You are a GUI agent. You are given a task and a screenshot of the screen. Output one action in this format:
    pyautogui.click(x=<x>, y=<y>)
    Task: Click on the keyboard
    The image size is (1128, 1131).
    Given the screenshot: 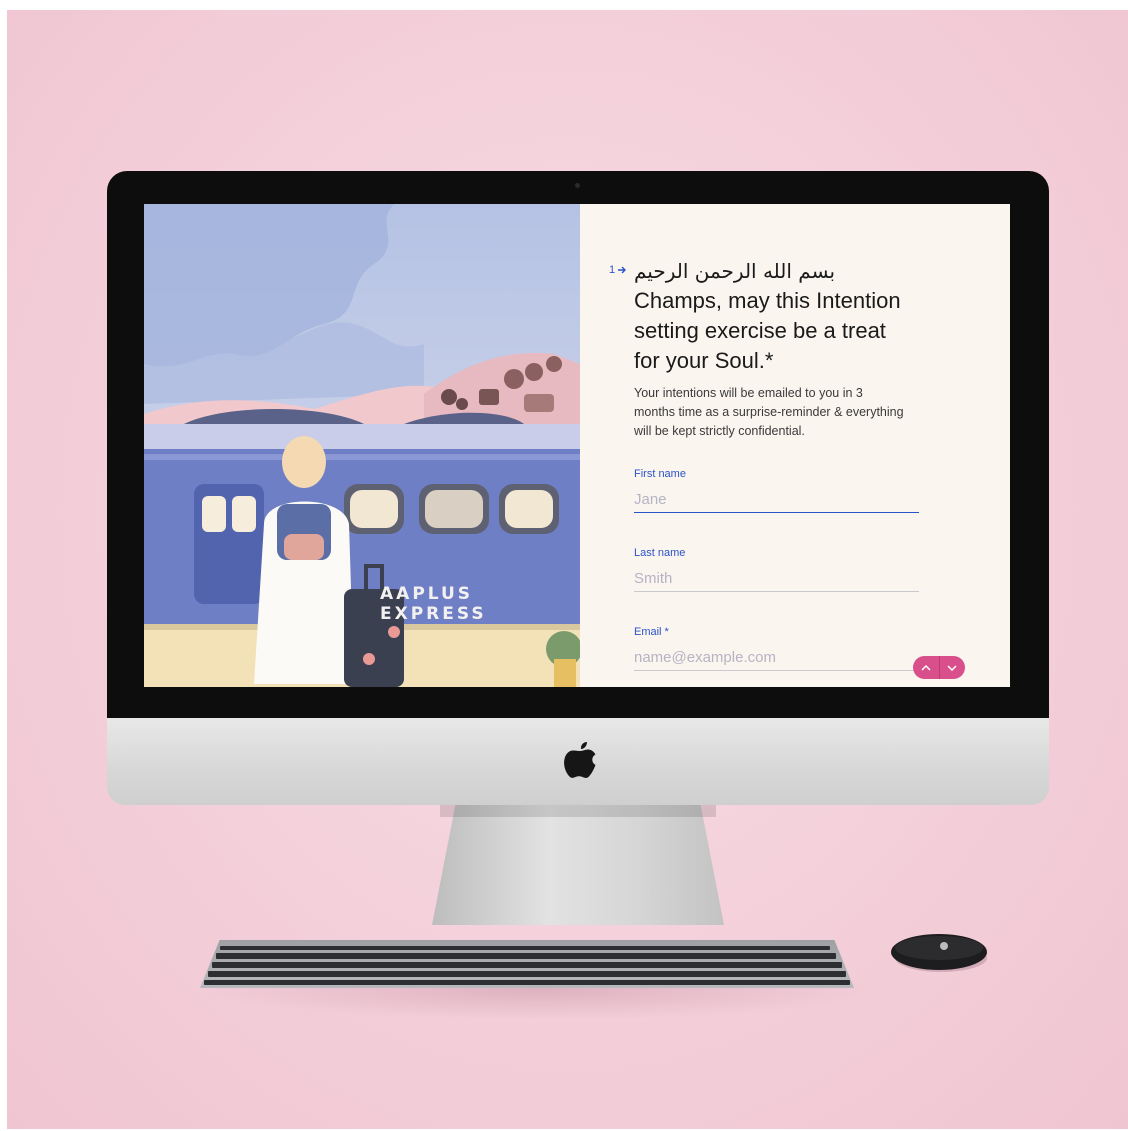 What is the action you would take?
    pyautogui.click(x=527, y=964)
    